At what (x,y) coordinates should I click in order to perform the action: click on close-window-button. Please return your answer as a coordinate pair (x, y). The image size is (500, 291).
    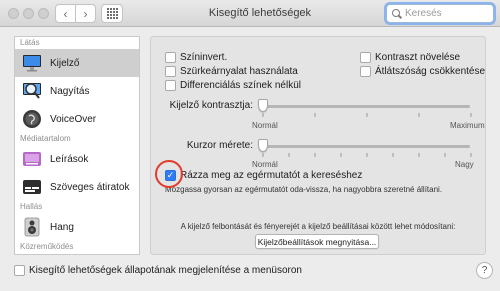
    Looking at the image, I should click on (13, 13).